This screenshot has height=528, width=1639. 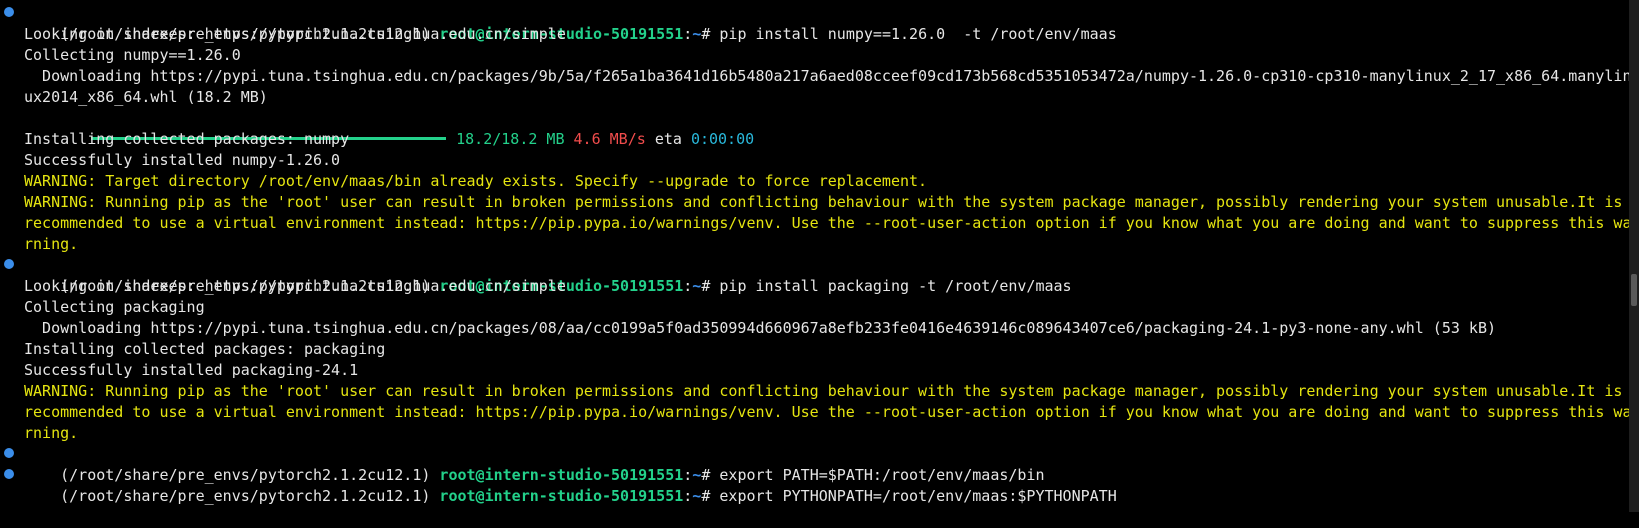 I want to click on prompt-user: root@intern-studio-50191551, so click(x=561, y=496).